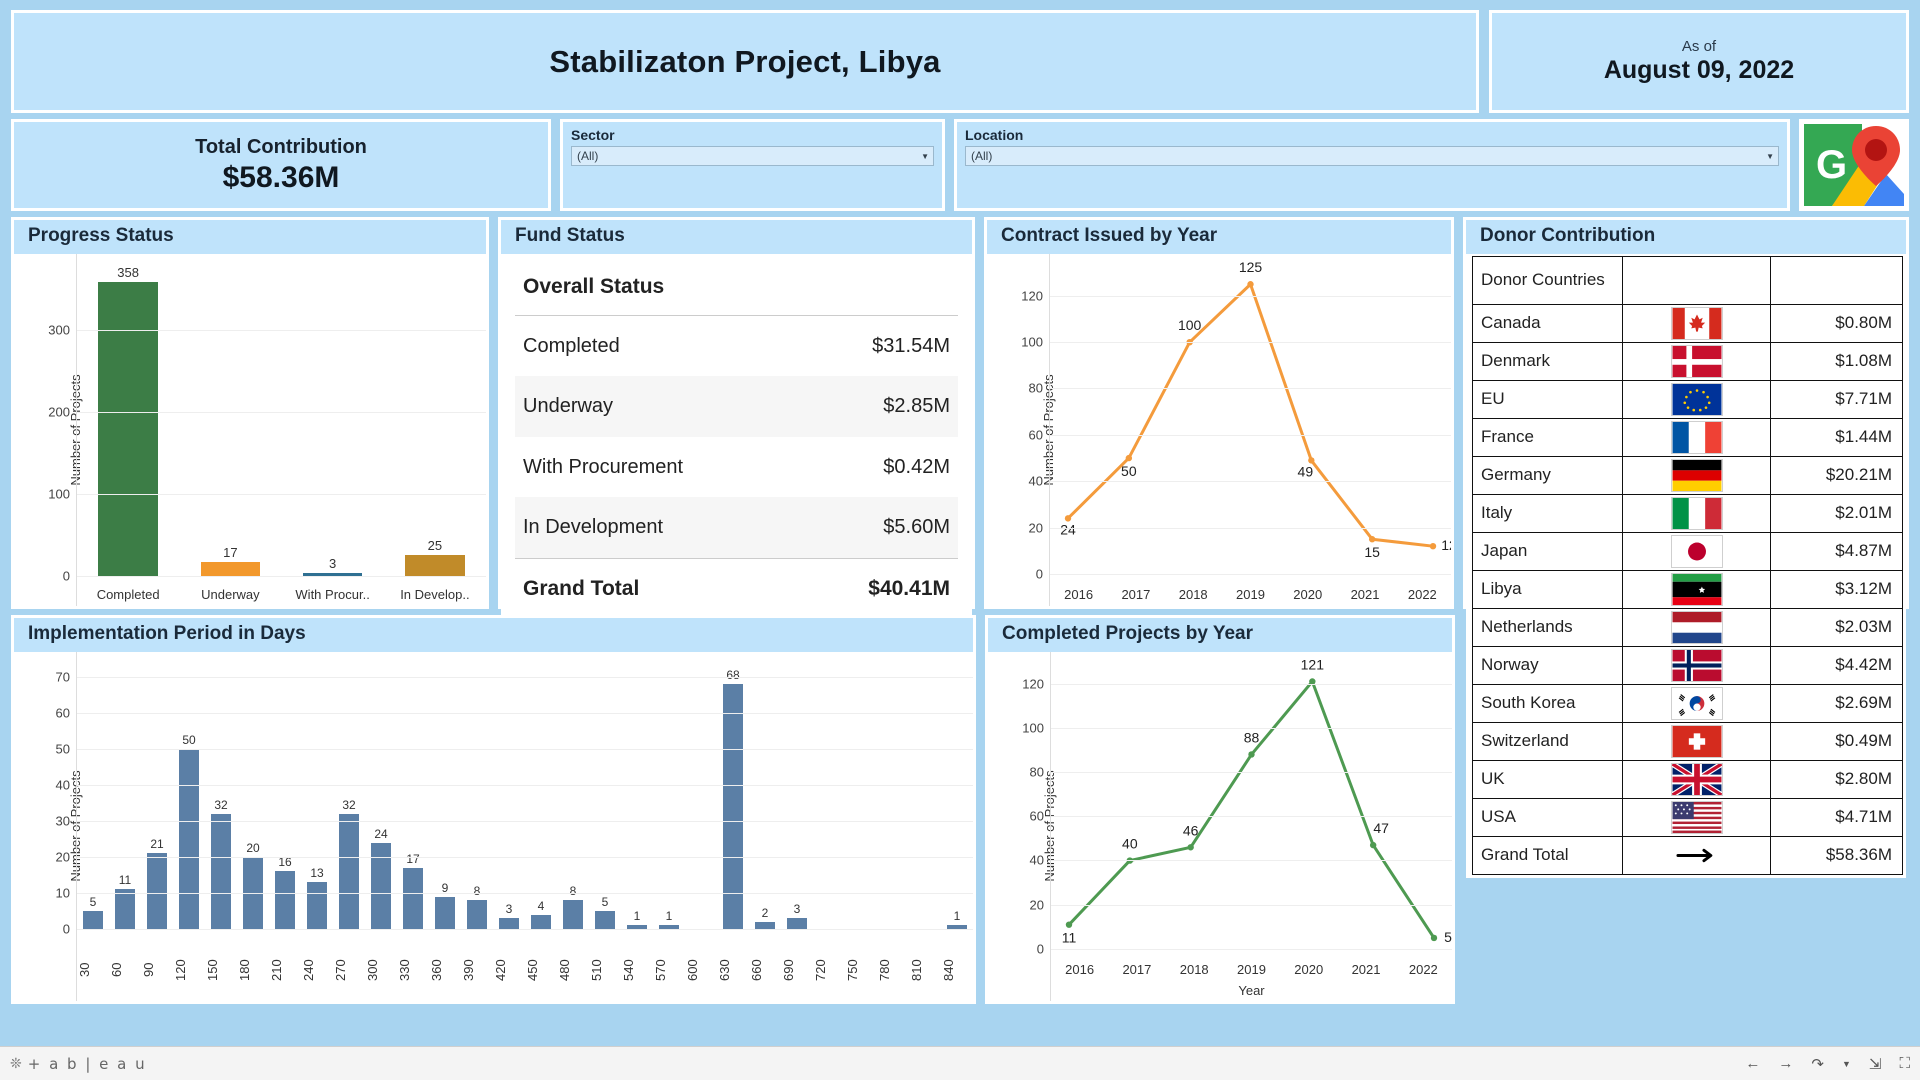 Image resolution: width=1920 pixels, height=1080 pixels. Describe the element at coordinates (1687, 513) in the screenshot. I see `table-row: Italy $2.01M` at that location.